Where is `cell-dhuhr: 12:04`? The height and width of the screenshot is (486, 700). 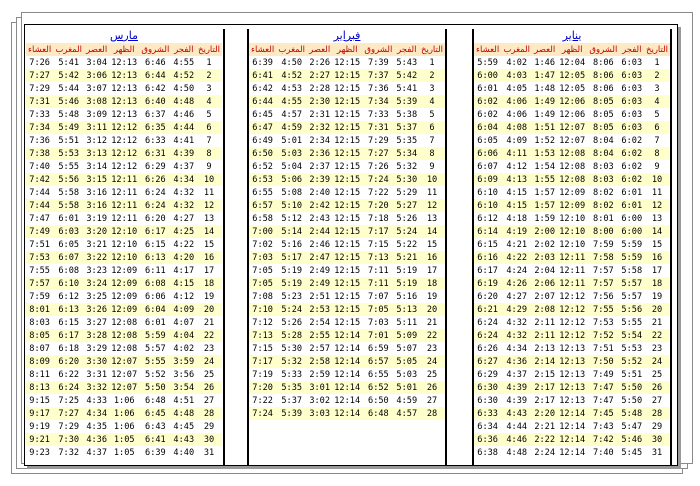
cell-dhuhr: 12:04 is located at coordinates (572, 62).